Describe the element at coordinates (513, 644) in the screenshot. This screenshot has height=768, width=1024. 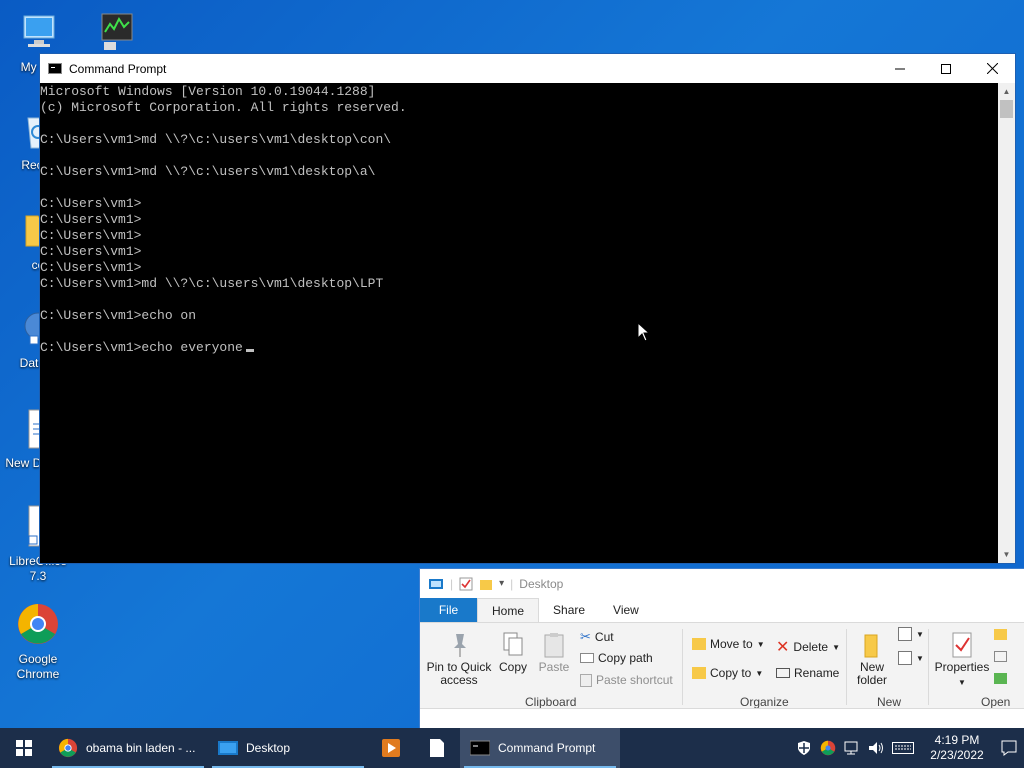
I see `copy-icon` at that location.